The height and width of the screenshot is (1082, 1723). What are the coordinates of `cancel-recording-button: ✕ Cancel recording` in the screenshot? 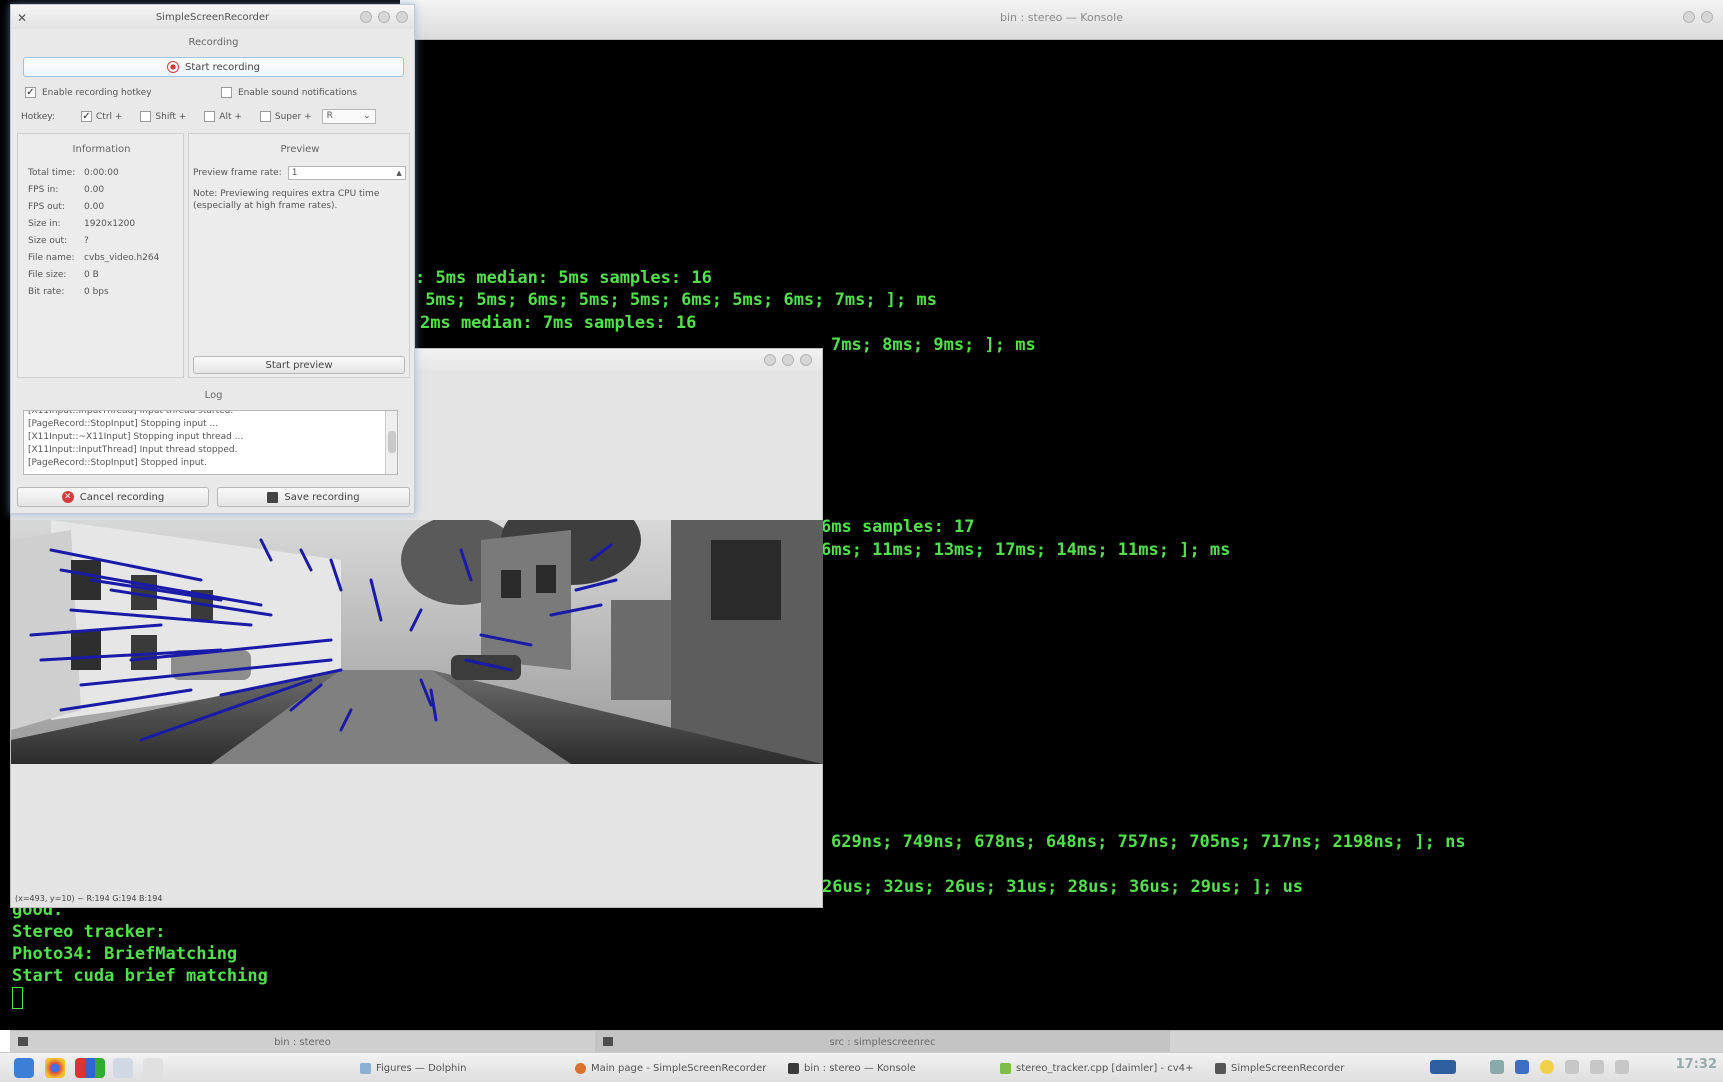 It's located at (113, 497).